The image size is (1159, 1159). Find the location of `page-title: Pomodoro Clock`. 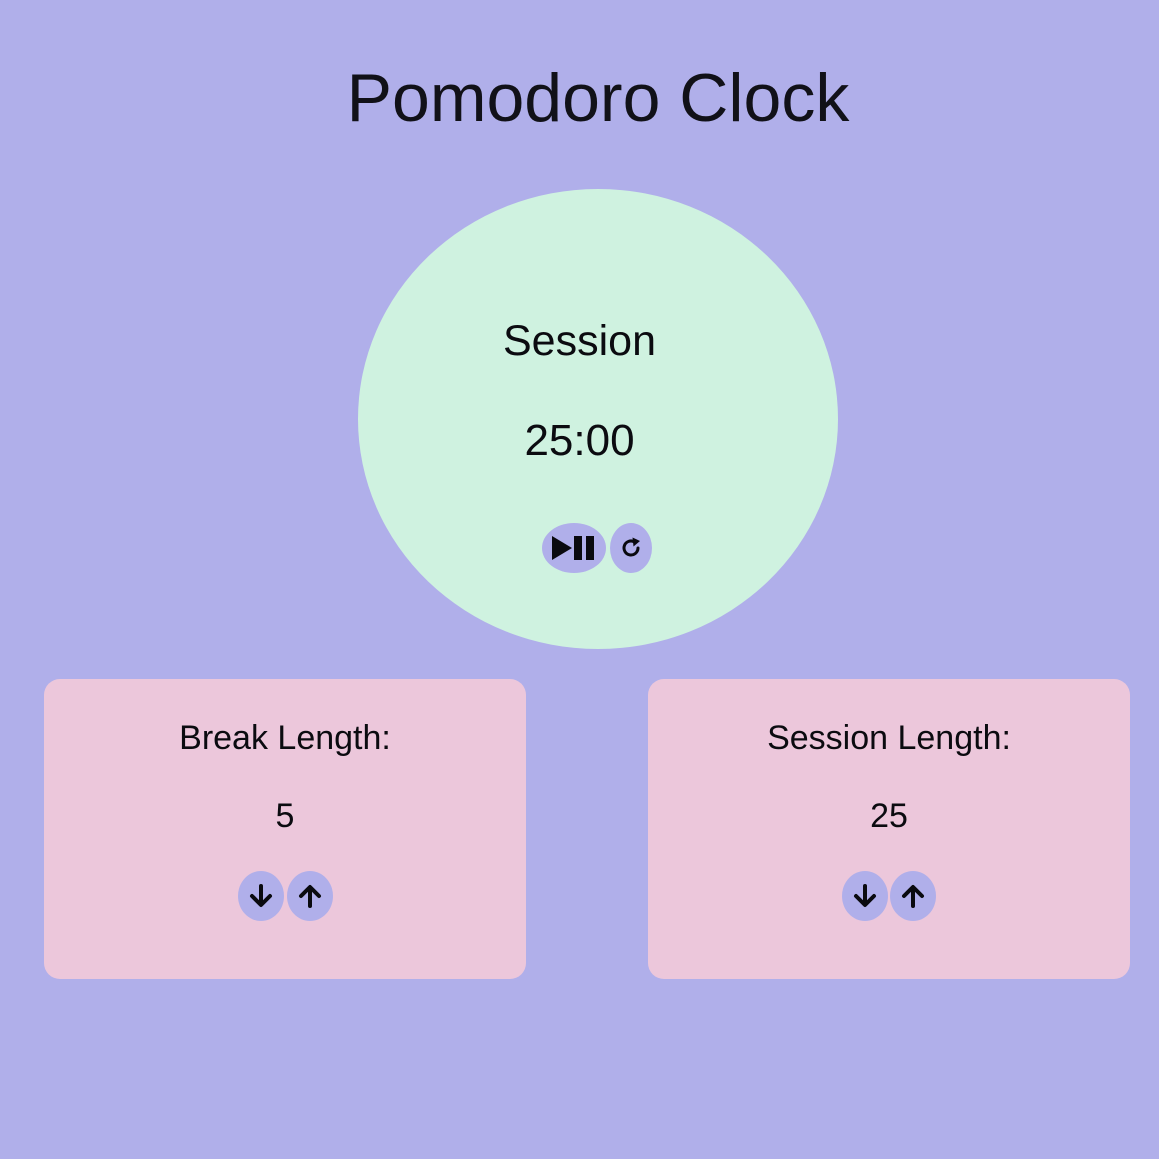

page-title: Pomodoro Clock is located at coordinates (598, 98).